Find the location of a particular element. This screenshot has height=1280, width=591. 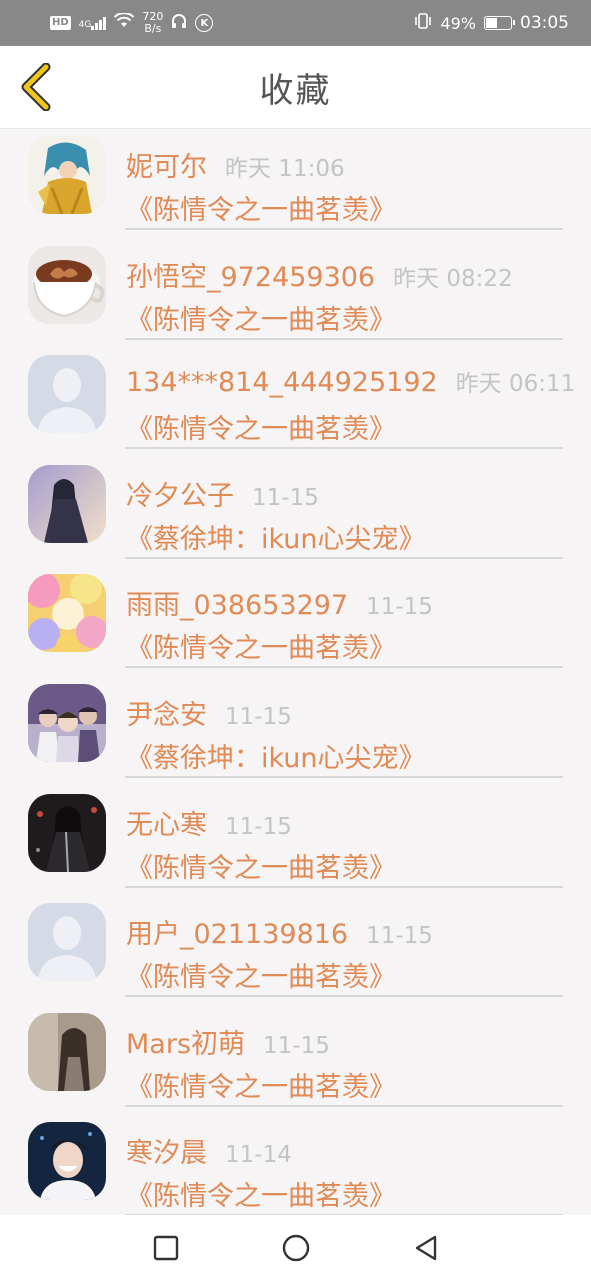

signal-icon: 4G is located at coordinates (93, 23).